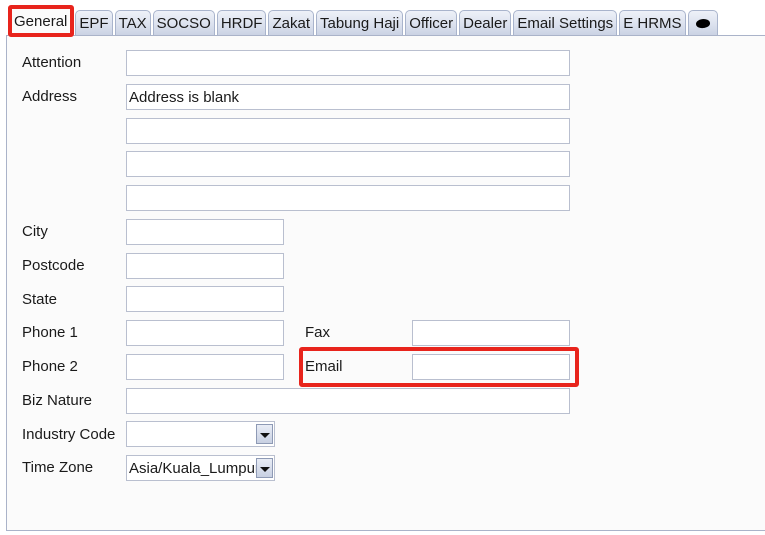 The height and width of the screenshot is (535, 765). What do you see at coordinates (50, 96) in the screenshot?
I see `address-label: Address` at bounding box center [50, 96].